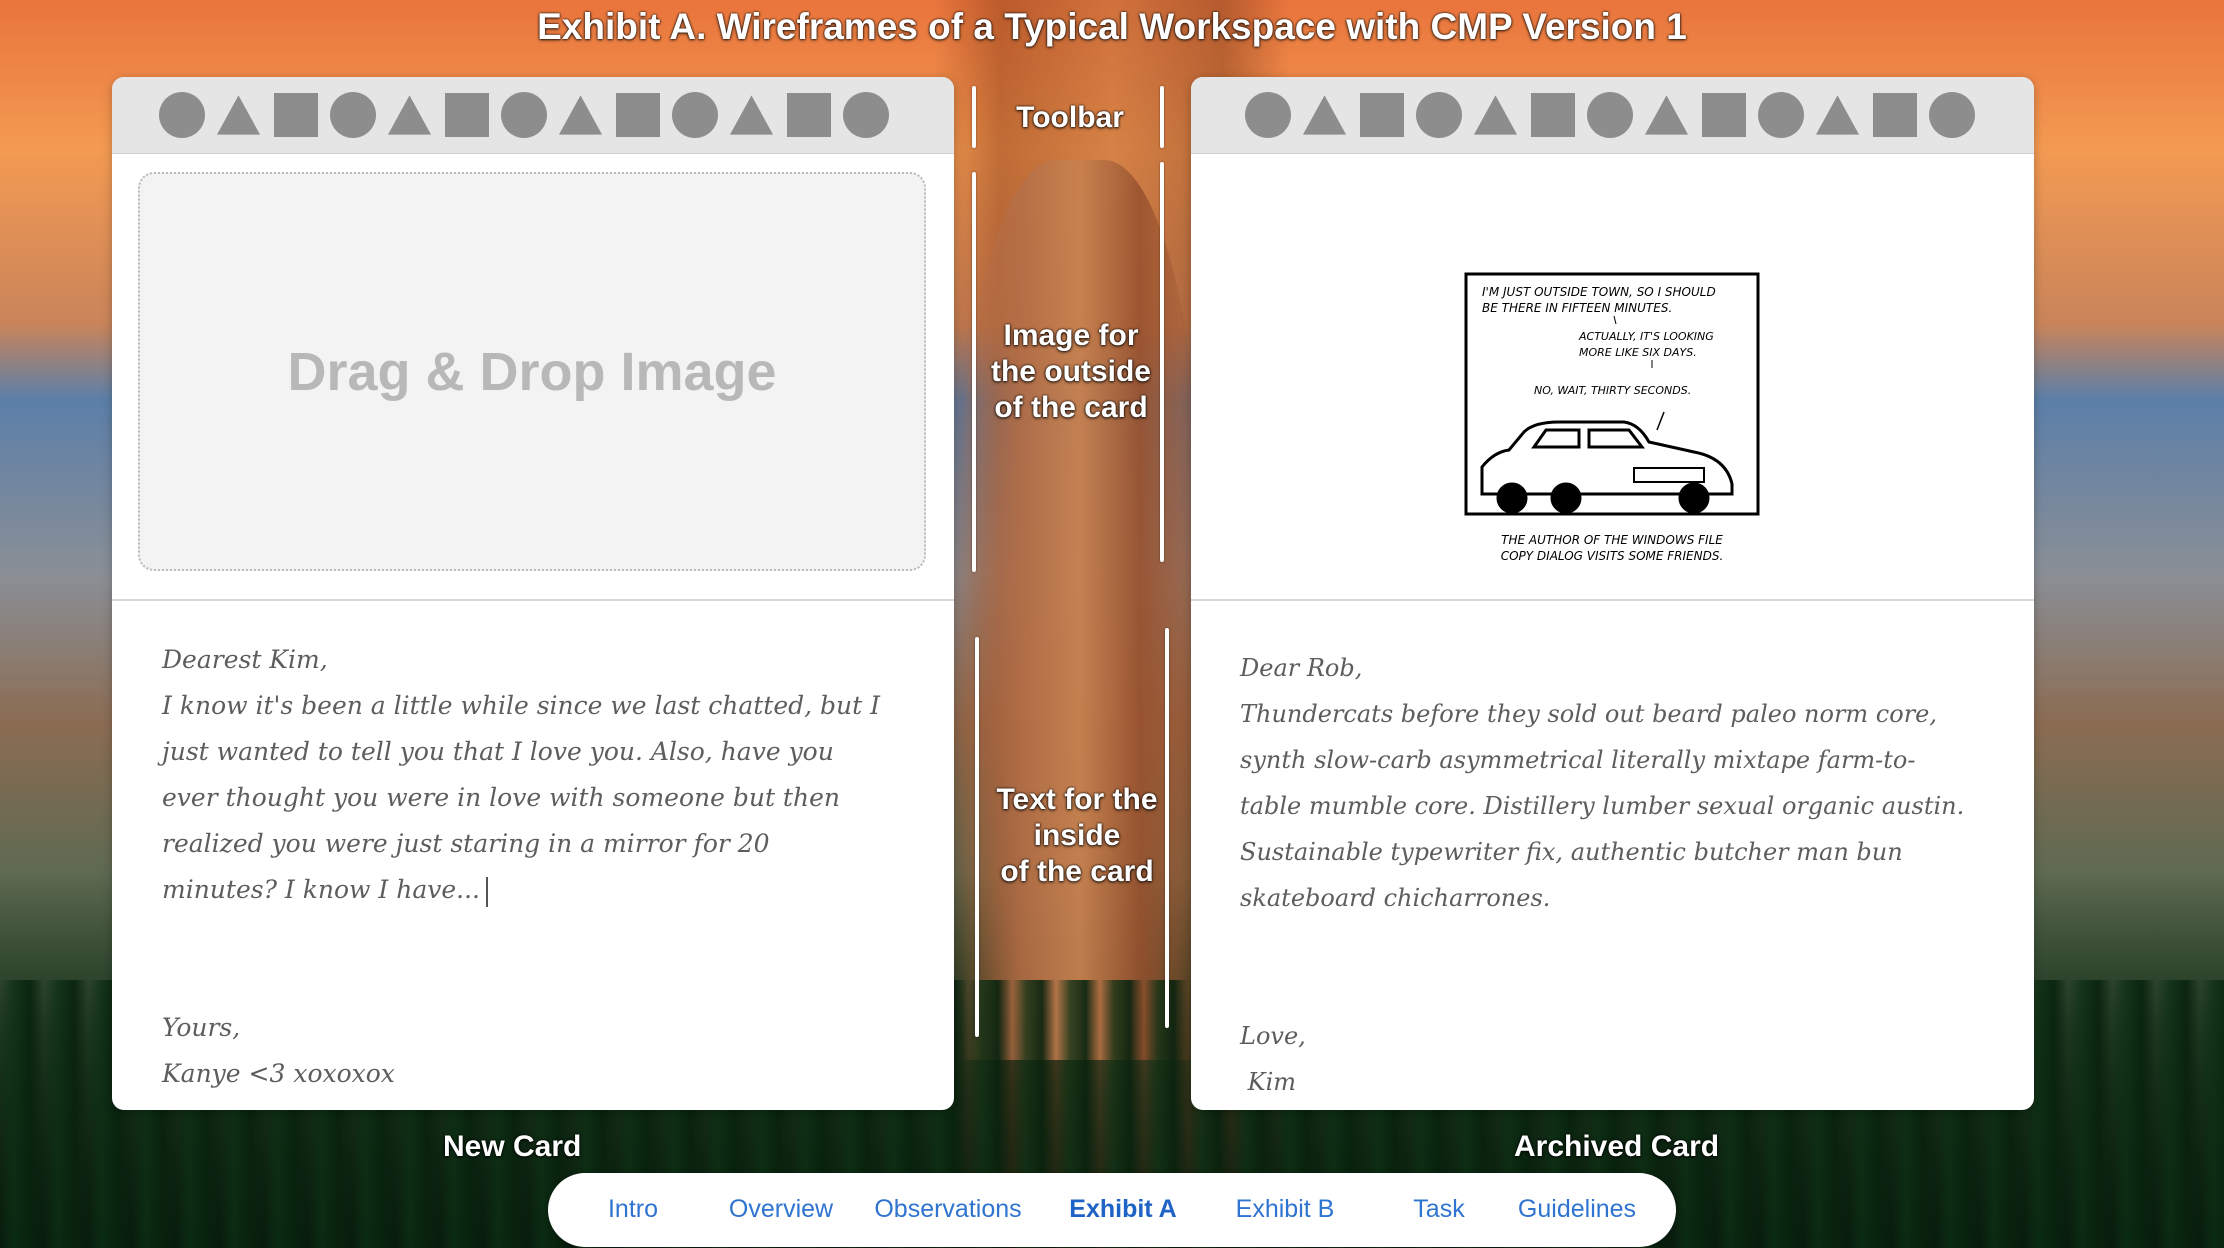 This screenshot has height=1248, width=2224. What do you see at coordinates (1162, 117) in the screenshot?
I see `toolbar-bracket-right` at bounding box center [1162, 117].